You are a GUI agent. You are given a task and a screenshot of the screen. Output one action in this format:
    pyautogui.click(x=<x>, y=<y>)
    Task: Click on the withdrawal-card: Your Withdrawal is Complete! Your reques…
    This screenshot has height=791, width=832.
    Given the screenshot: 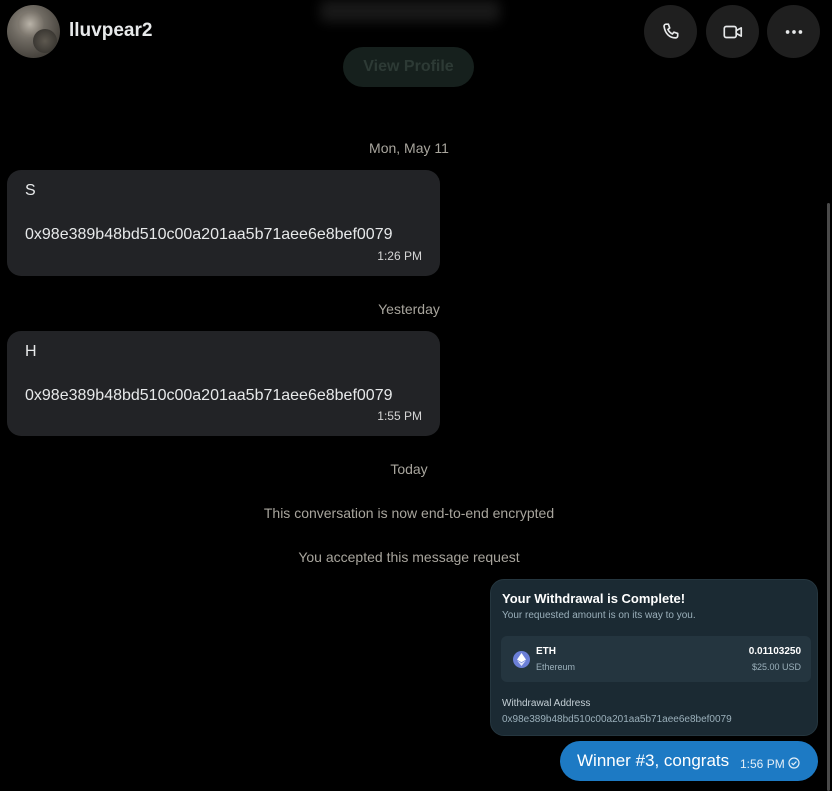 What is the action you would take?
    pyautogui.click(x=654, y=657)
    